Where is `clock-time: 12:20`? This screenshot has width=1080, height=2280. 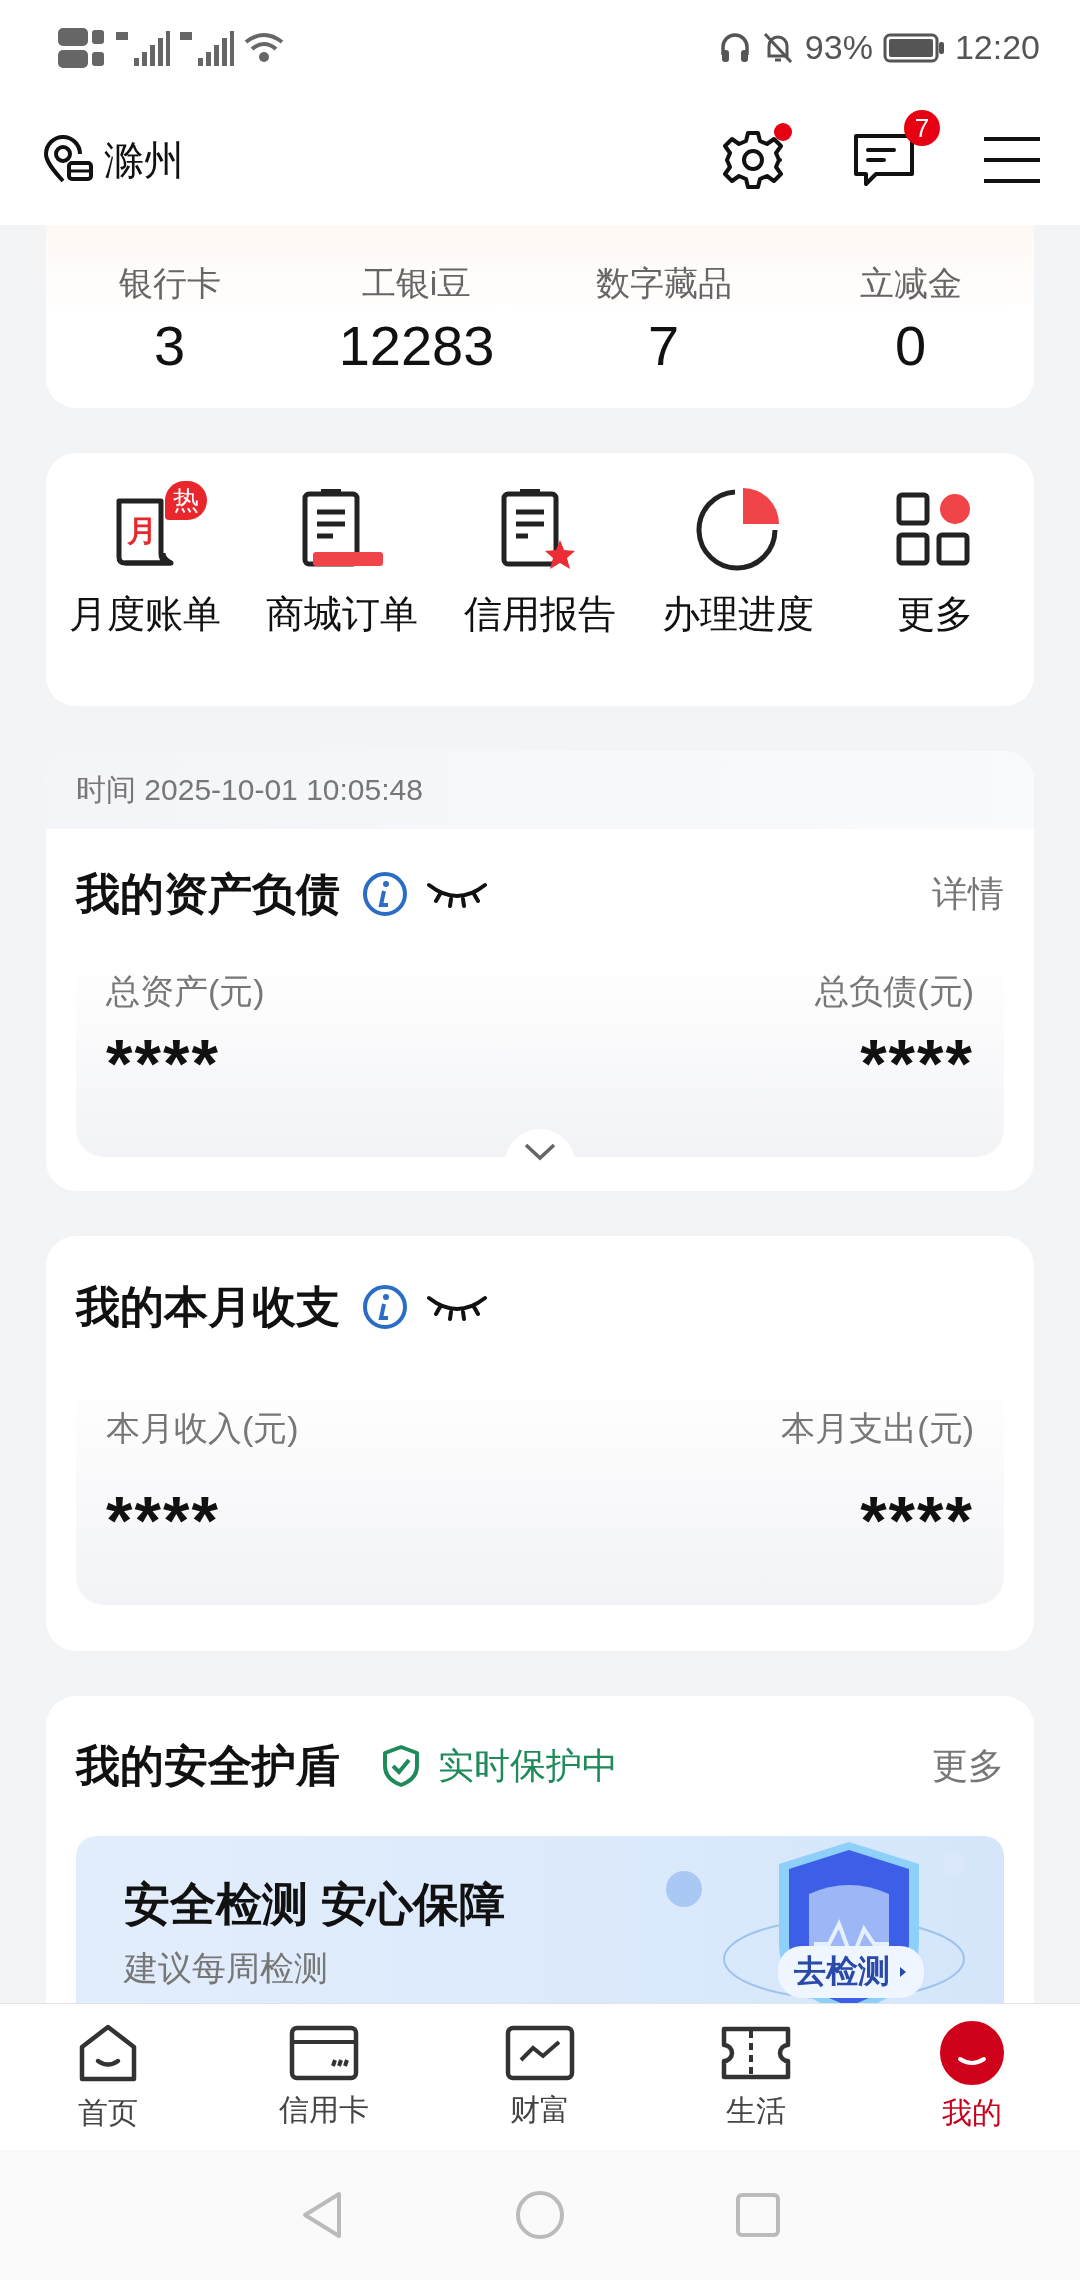 clock-time: 12:20 is located at coordinates (997, 47).